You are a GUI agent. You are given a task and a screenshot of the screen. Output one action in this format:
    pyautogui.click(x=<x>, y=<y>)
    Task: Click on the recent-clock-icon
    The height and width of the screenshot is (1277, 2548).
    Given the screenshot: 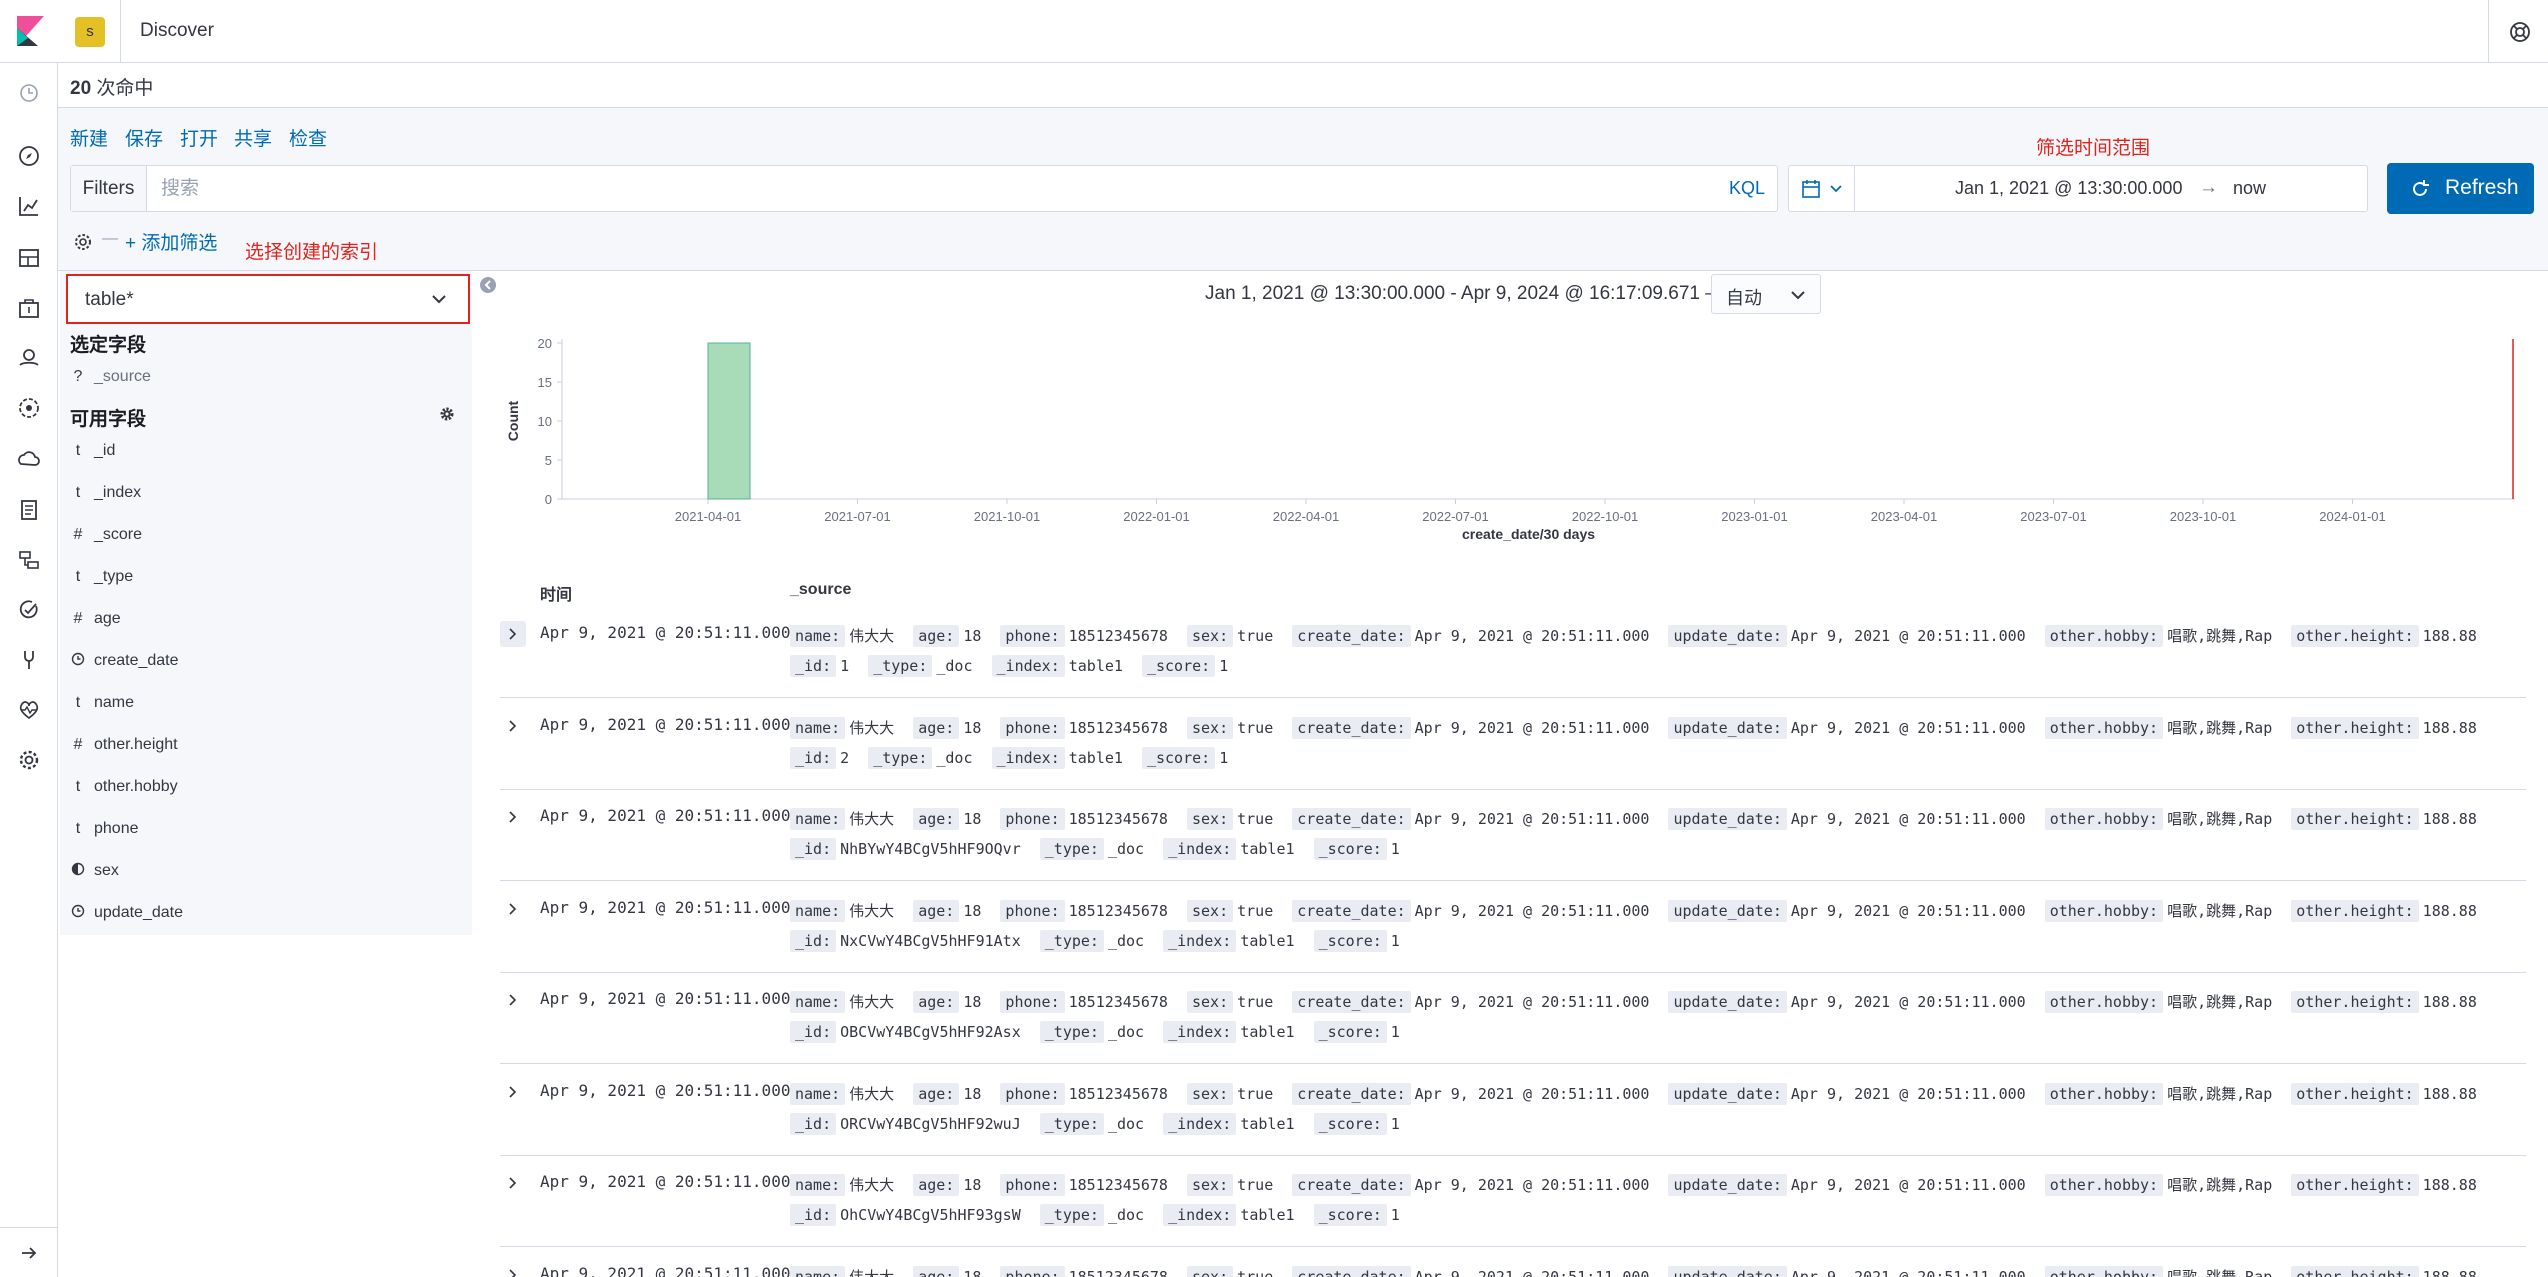 What is the action you would take?
    pyautogui.click(x=29, y=93)
    